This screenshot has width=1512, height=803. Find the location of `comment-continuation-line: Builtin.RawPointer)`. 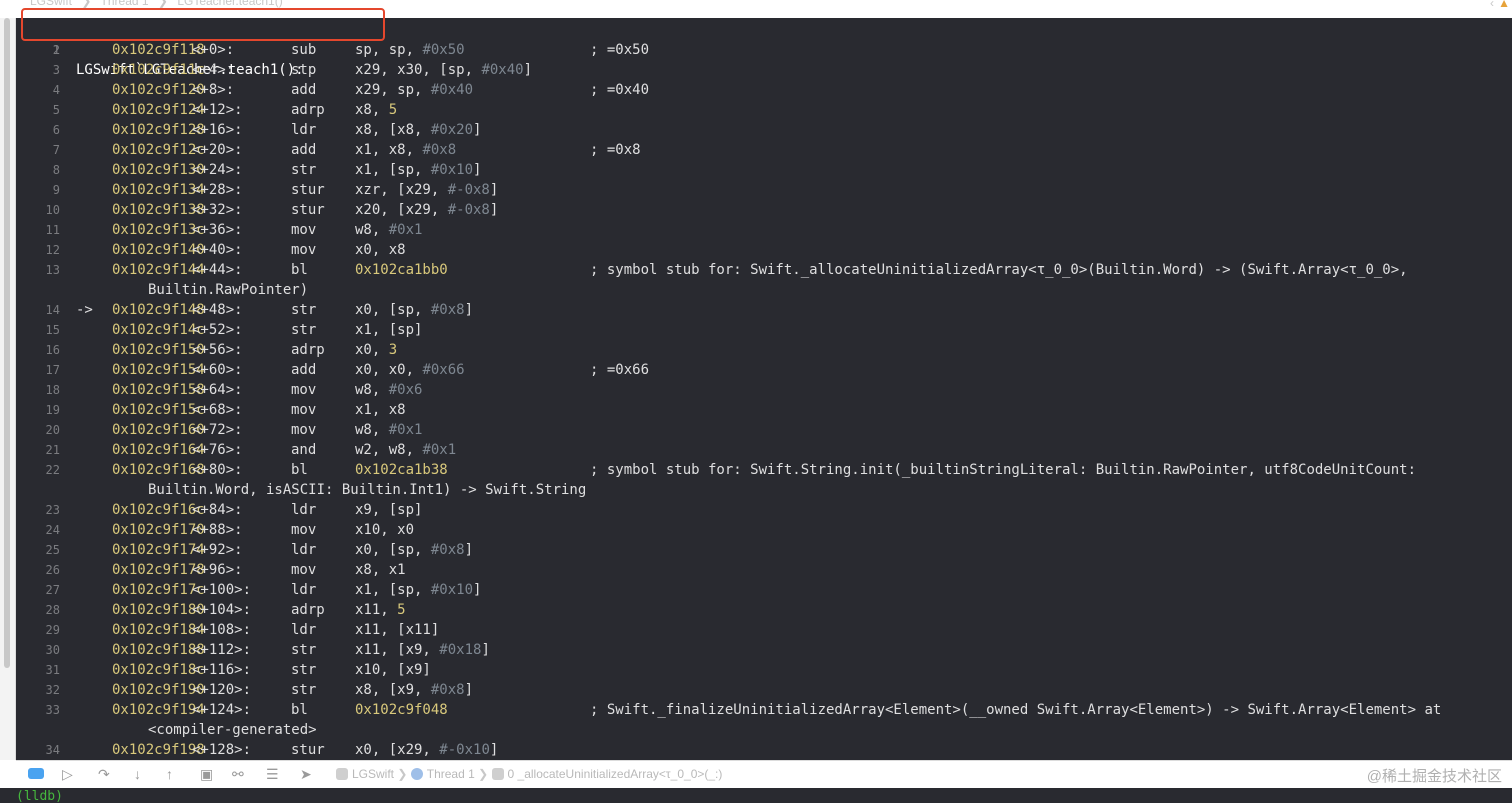

comment-continuation-line: Builtin.RawPointer) is located at coordinates (764, 290).